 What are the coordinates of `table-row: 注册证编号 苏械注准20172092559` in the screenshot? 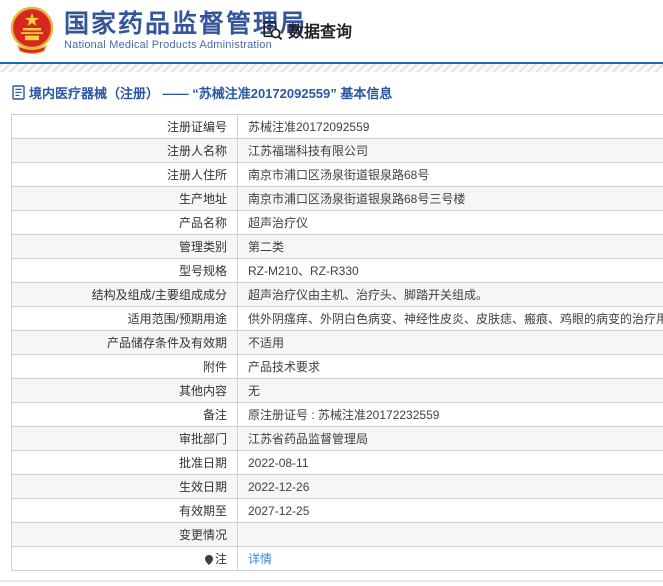 It's located at (337, 126).